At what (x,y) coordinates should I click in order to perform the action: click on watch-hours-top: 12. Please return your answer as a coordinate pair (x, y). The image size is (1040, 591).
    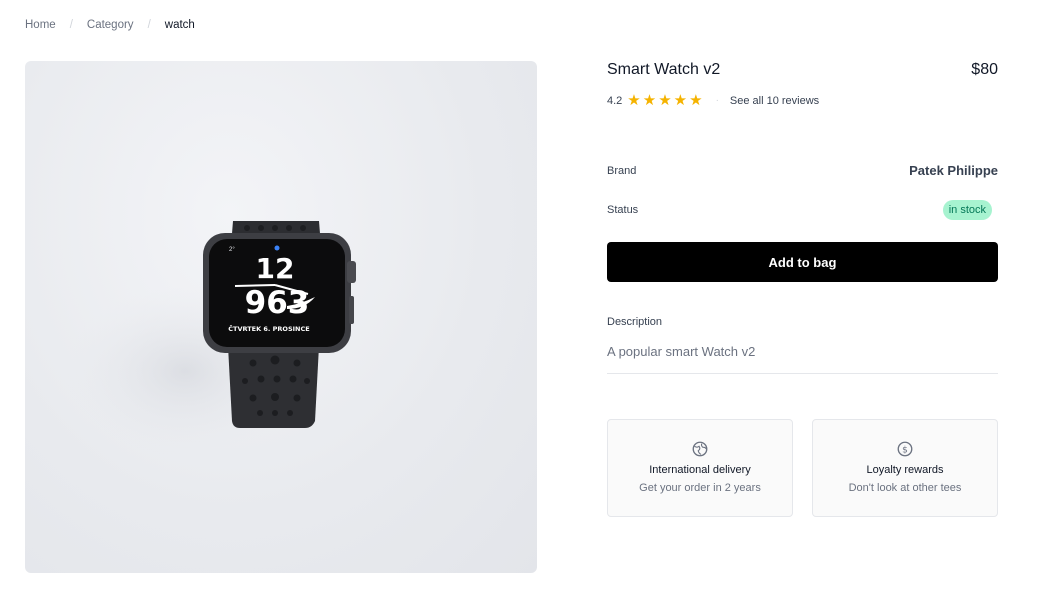
    Looking at the image, I should click on (275, 268).